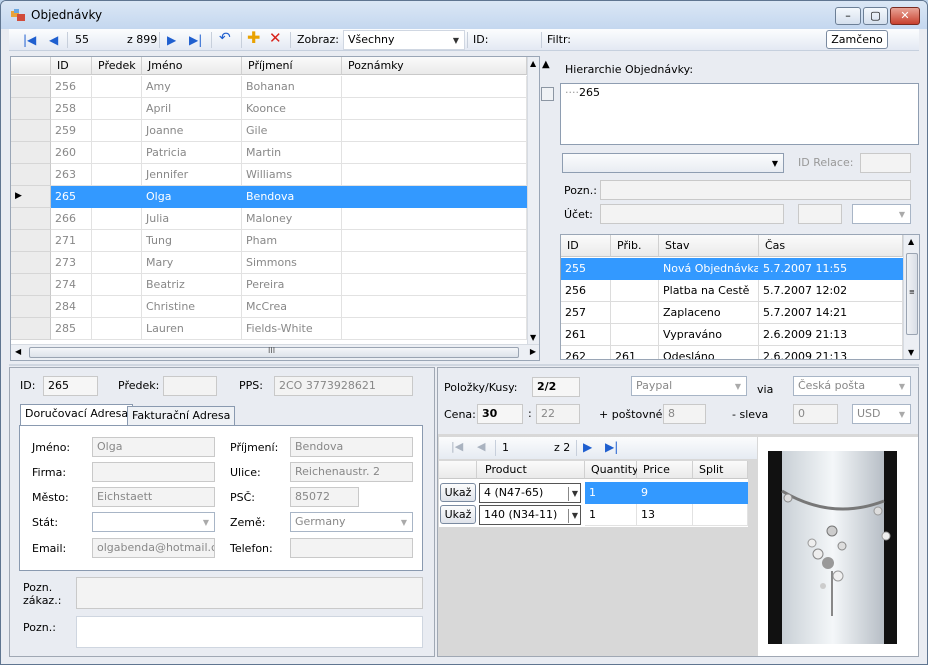 This screenshot has height=665, width=928. Describe the element at coordinates (586, 335) in the screenshot. I see `status-cell-id: 261` at that location.